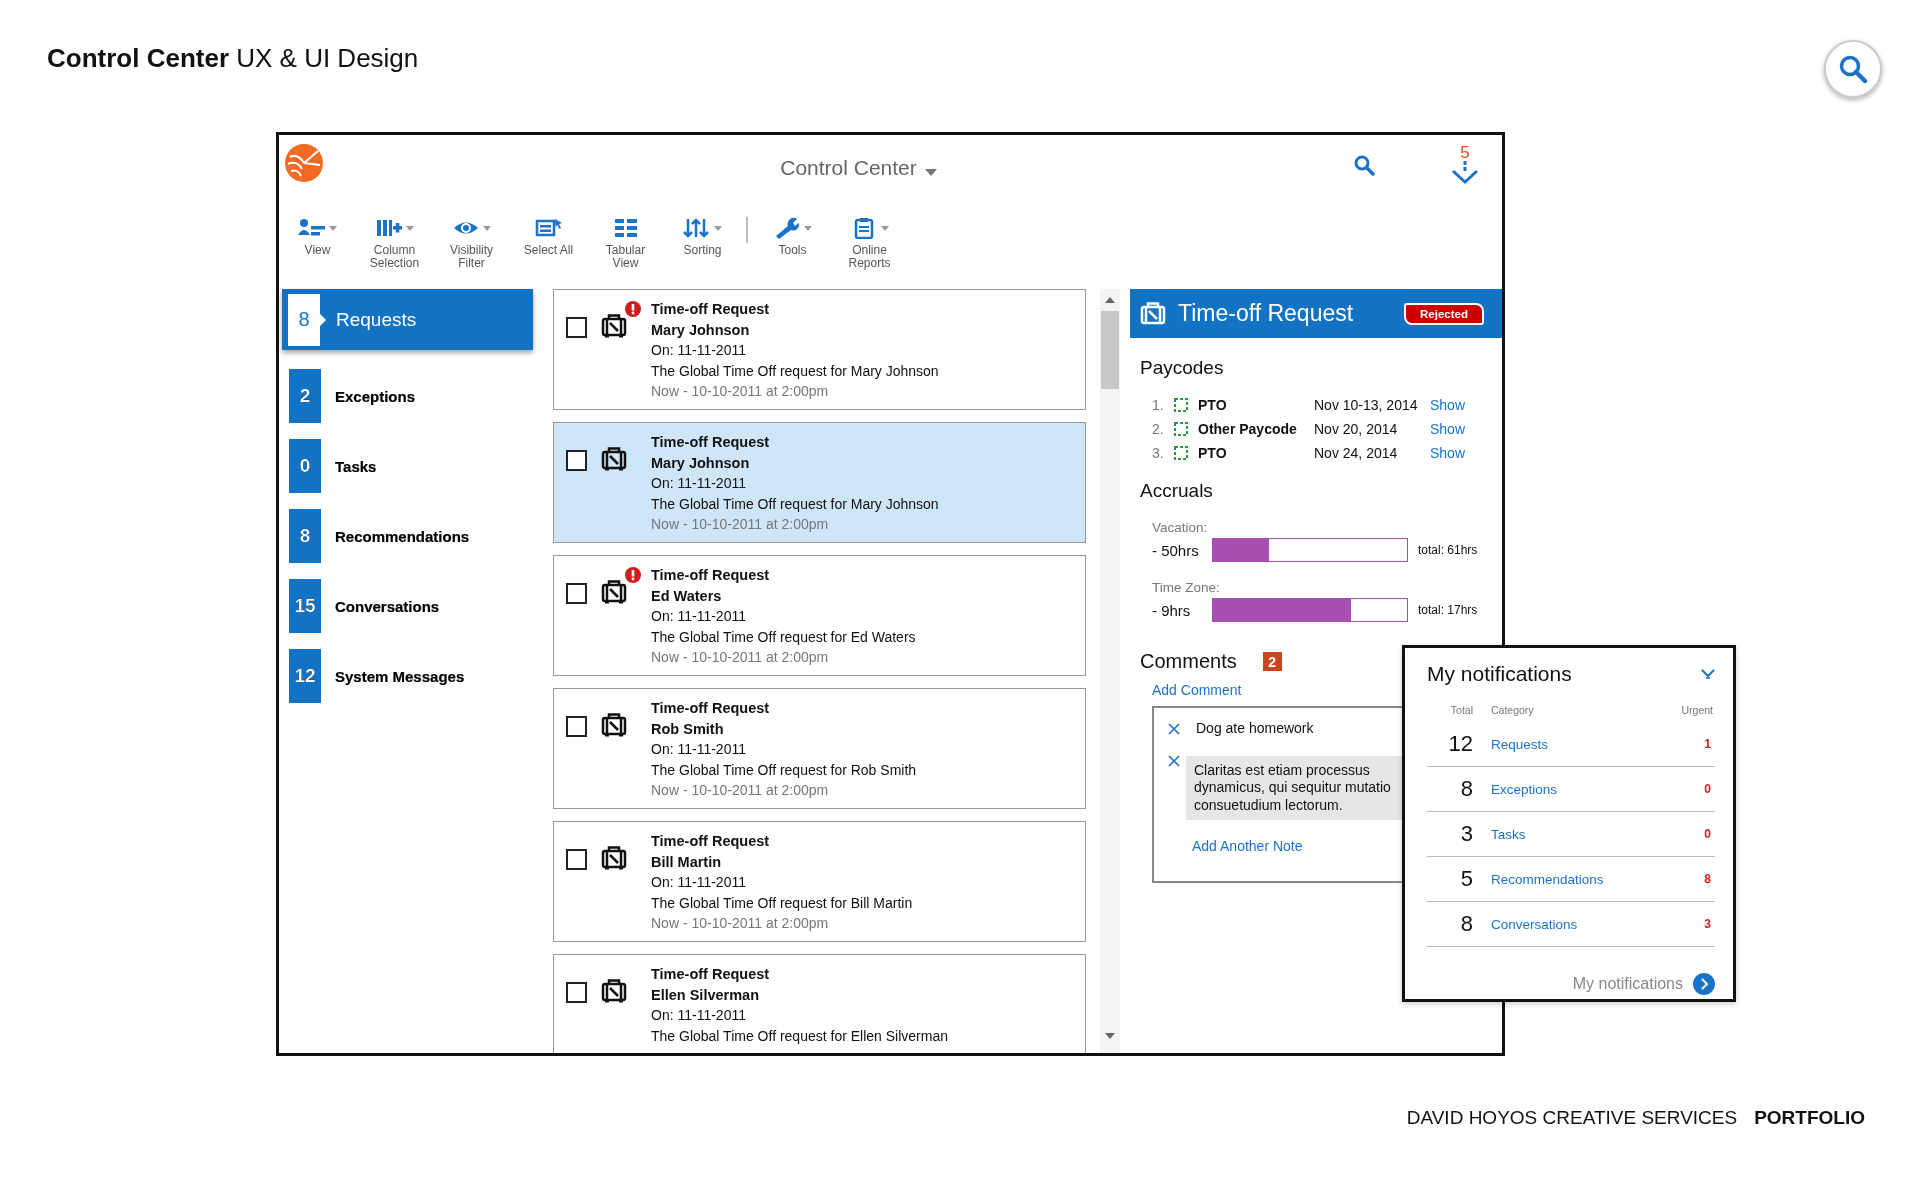 The image size is (1920, 1189). Describe the element at coordinates (1158, 405) in the screenshot. I see `list-number: 1.` at that location.